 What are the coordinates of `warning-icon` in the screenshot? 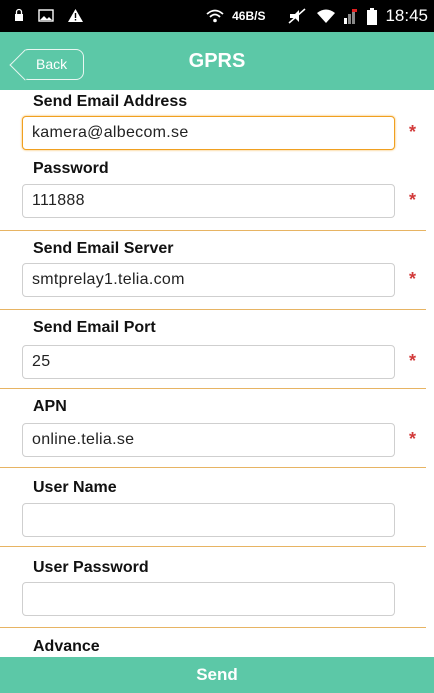 It's located at (75, 15).